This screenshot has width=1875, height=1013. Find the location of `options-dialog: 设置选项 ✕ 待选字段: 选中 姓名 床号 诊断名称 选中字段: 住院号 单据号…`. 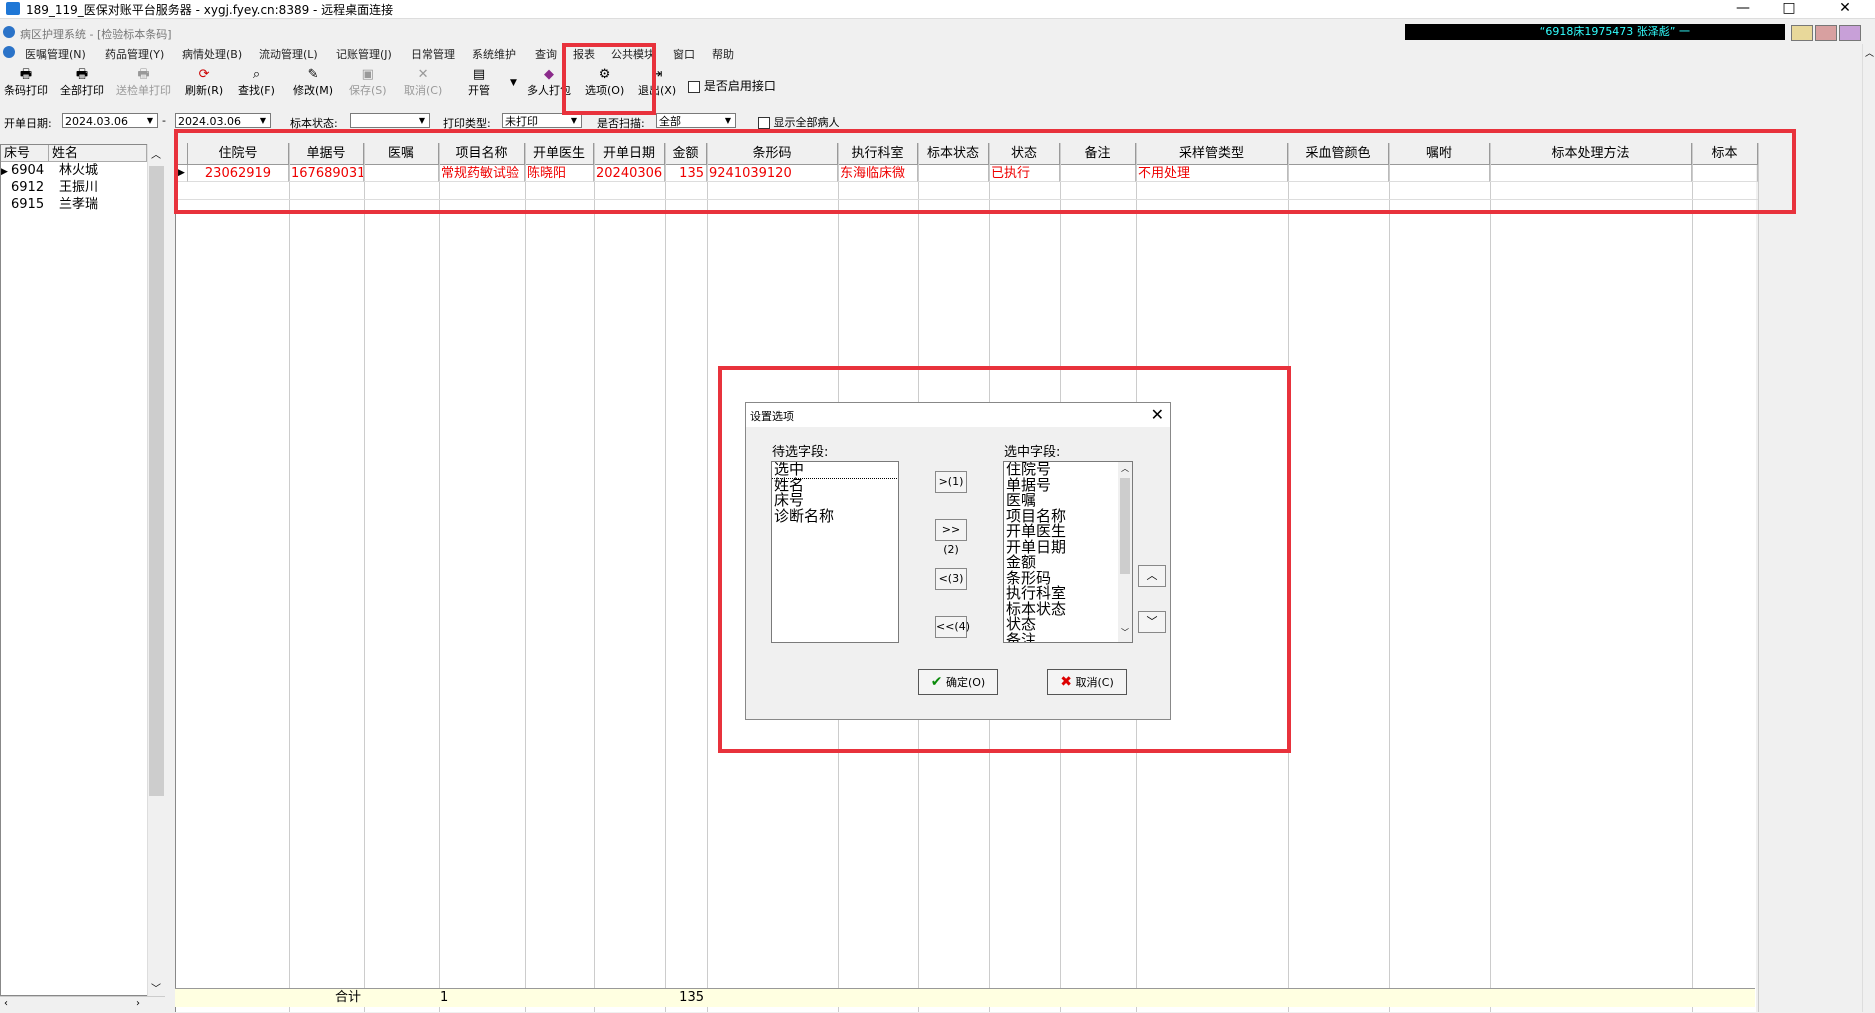

options-dialog: 设置选项 ✕ 待选字段: 选中 姓名 床号 诊断名称 选中字段: 住院号 单据号… is located at coordinates (958, 561).